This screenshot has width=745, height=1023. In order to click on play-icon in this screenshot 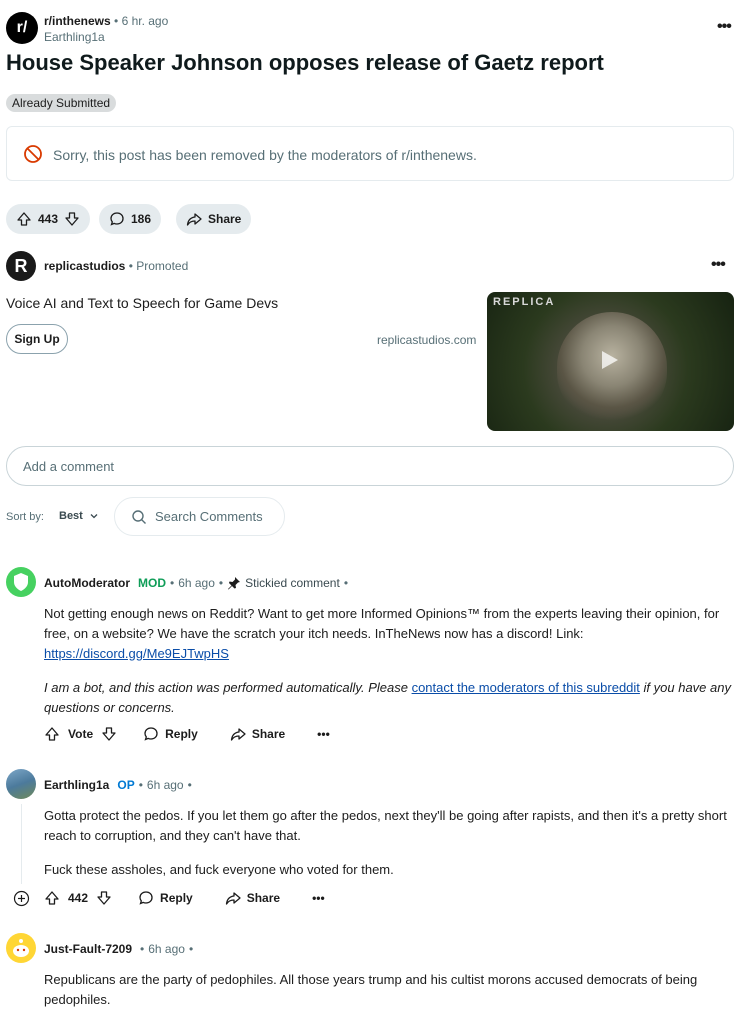, I will do `click(610, 360)`.